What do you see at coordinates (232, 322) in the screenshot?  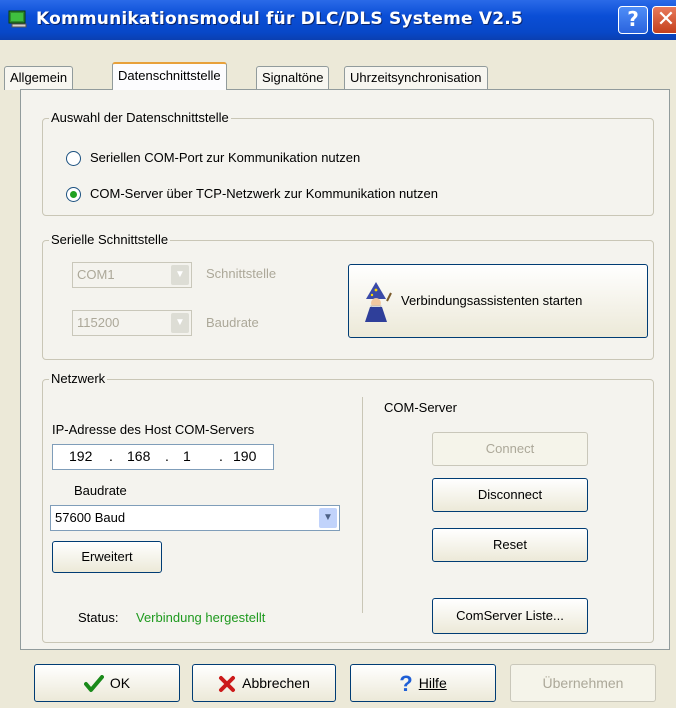 I see `serial-baud-label: Baudrate` at bounding box center [232, 322].